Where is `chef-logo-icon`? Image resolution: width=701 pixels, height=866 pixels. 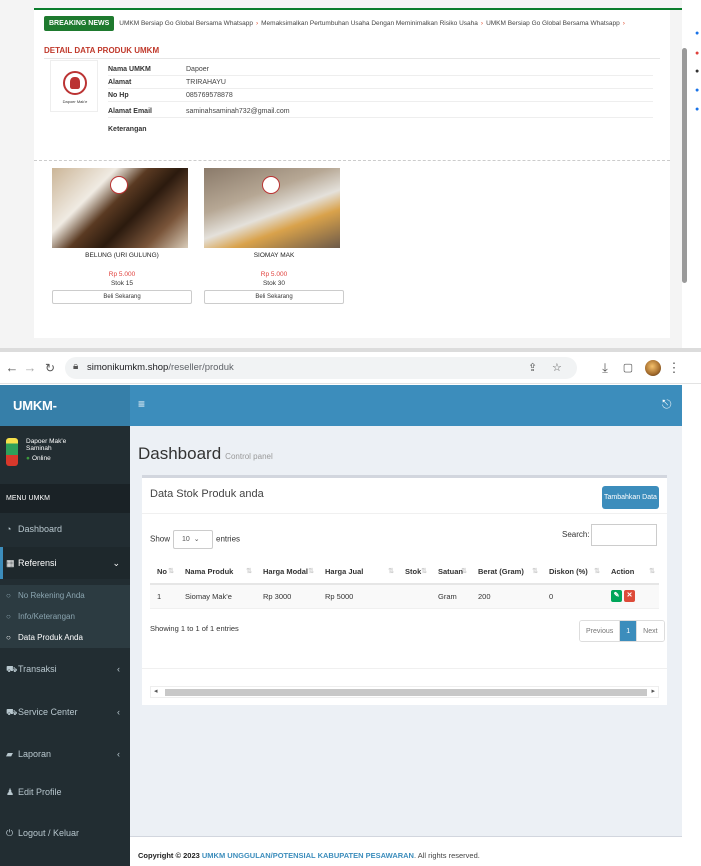 chef-logo-icon is located at coordinates (75, 83).